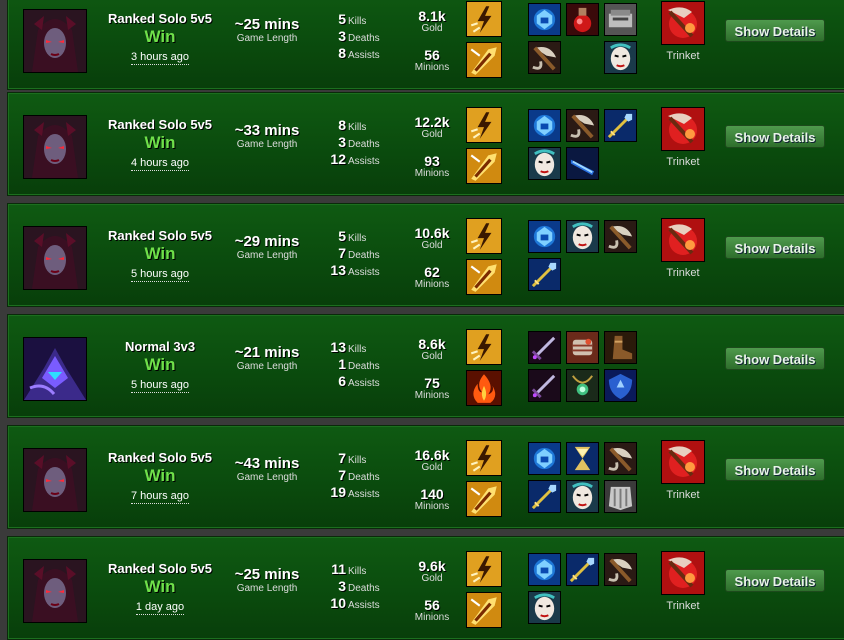 The height and width of the screenshot is (640, 844). What do you see at coordinates (620, 496) in the screenshot?
I see `armor-icon` at bounding box center [620, 496].